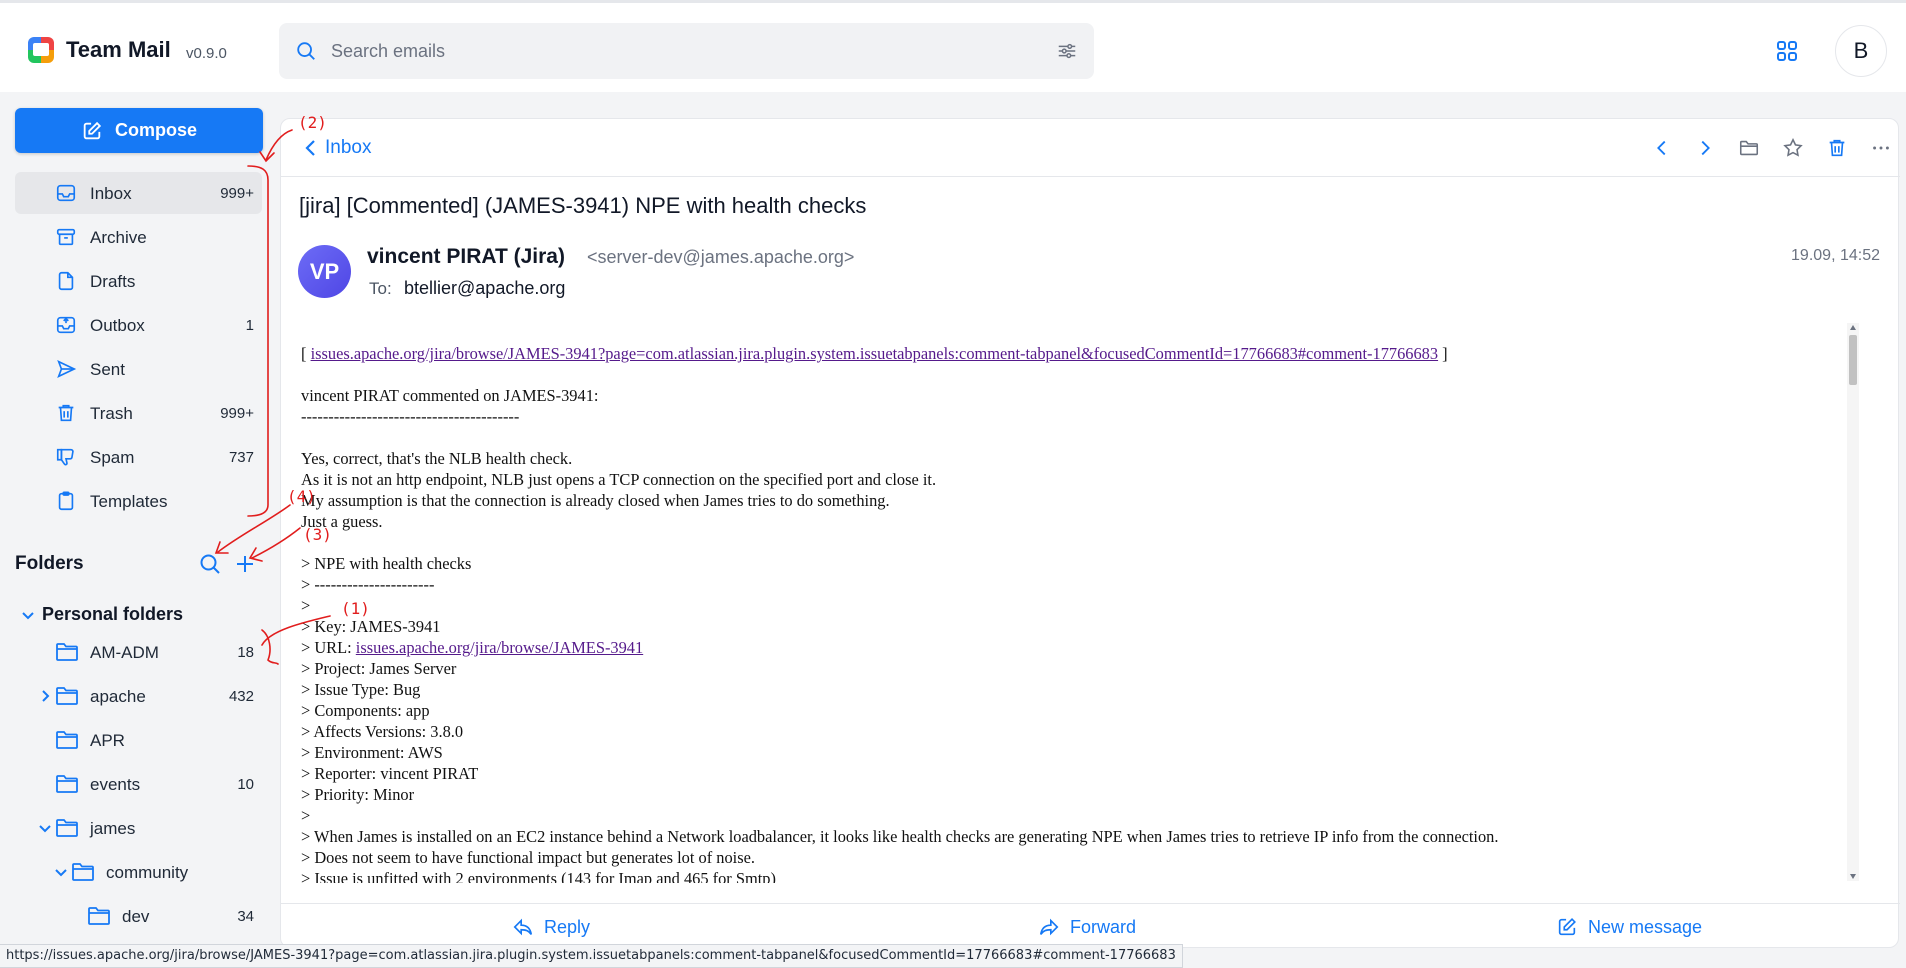 This screenshot has width=1906, height=968. What do you see at coordinates (358, 794) in the screenshot?
I see `body-line: > Priority: Minor` at bounding box center [358, 794].